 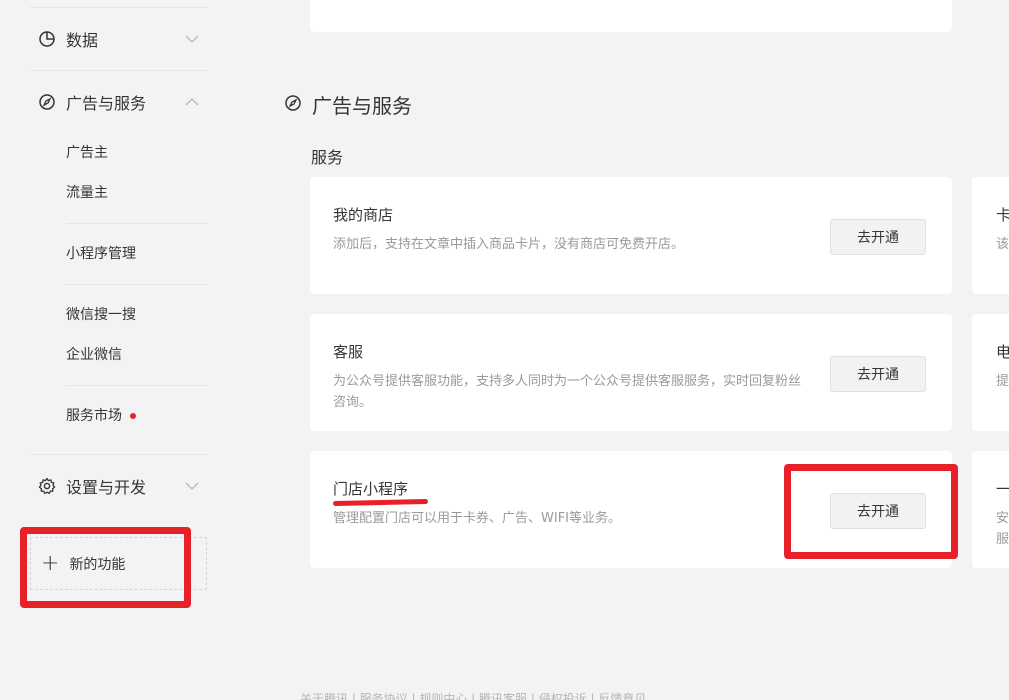 What do you see at coordinates (133, 416) in the screenshot?
I see `notification-dot` at bounding box center [133, 416].